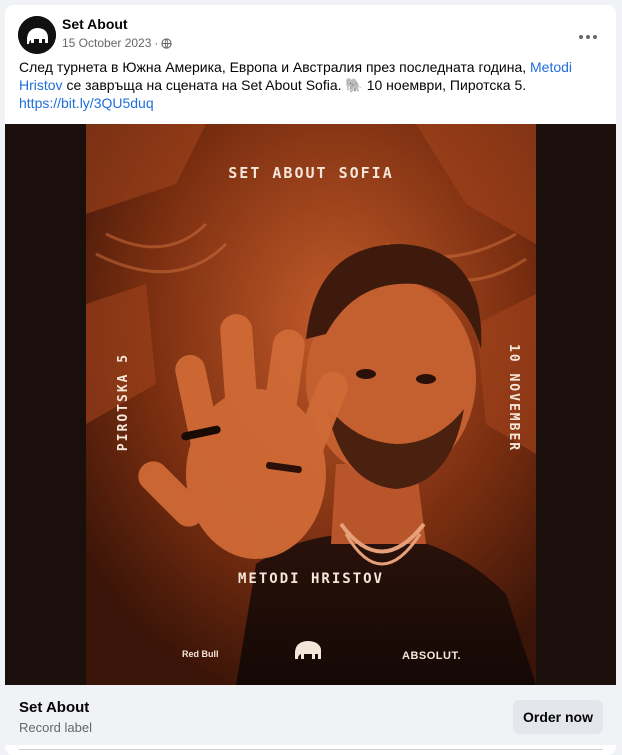 This screenshot has height=755, width=622. I want to click on cta-page-category: Record label, so click(55, 727).